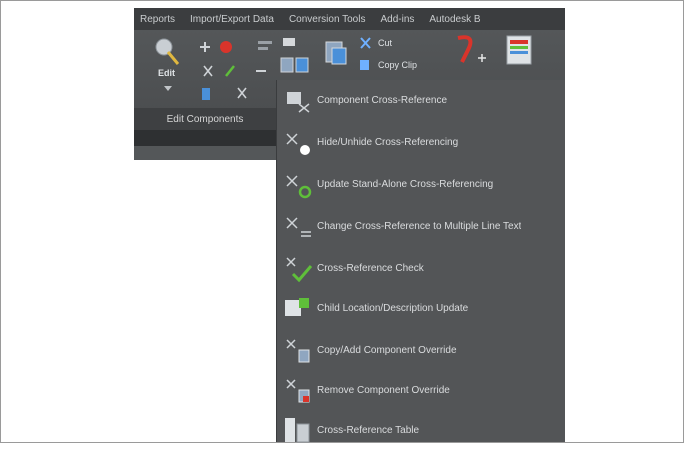 The image size is (684, 451). Describe the element at coordinates (205, 138) in the screenshot. I see `ribbon-divider` at that location.